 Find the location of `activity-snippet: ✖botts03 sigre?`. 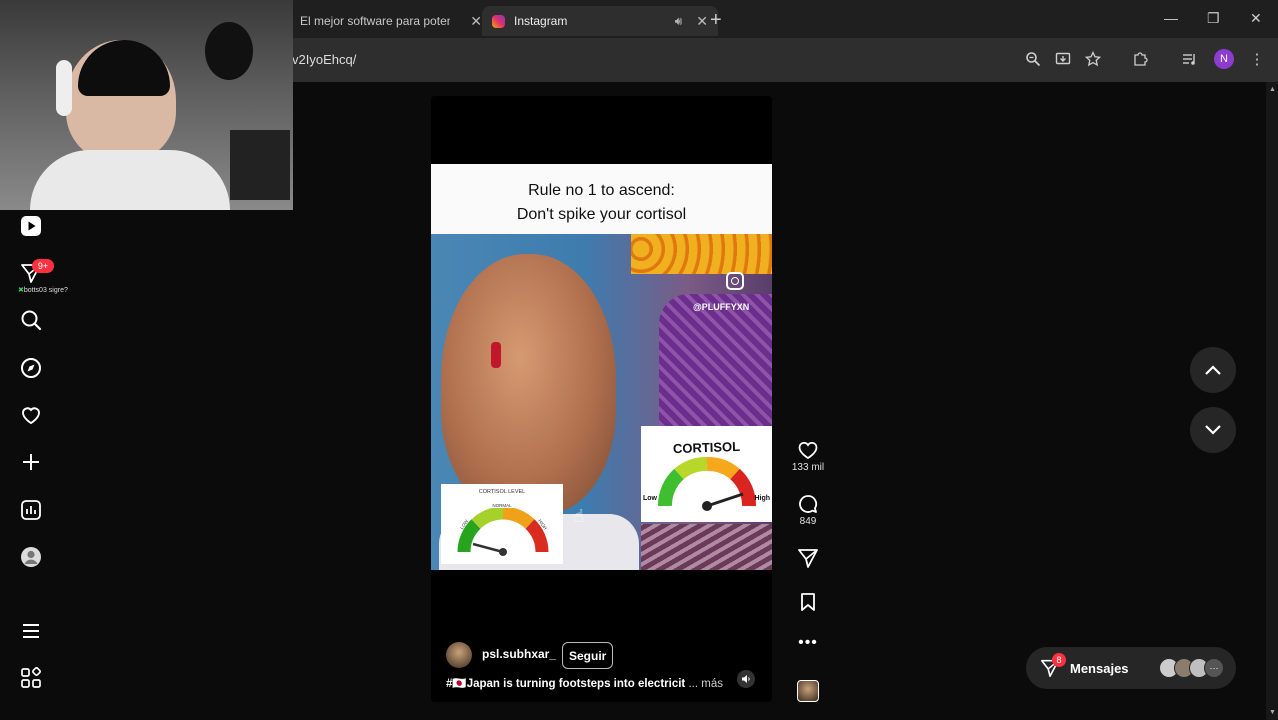

activity-snippet: ✖botts03 sigre? is located at coordinates (43, 290).